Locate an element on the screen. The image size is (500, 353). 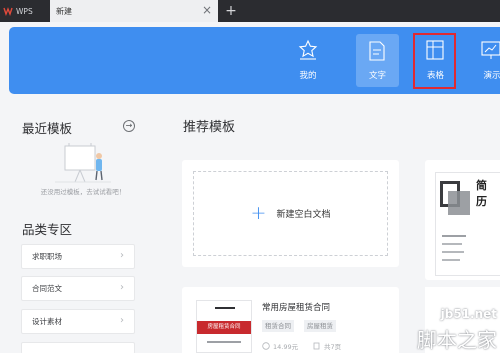
contract-title: 常用房屋租赁合同 is located at coordinates (296, 307).